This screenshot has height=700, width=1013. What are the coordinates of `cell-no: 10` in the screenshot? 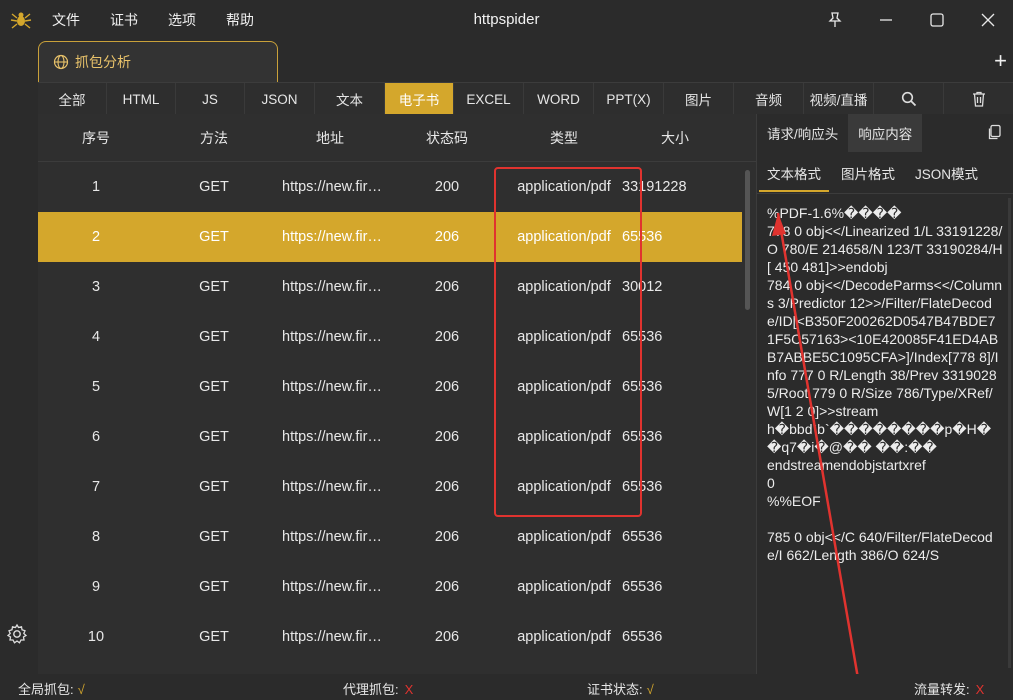 It's located at (96, 637).